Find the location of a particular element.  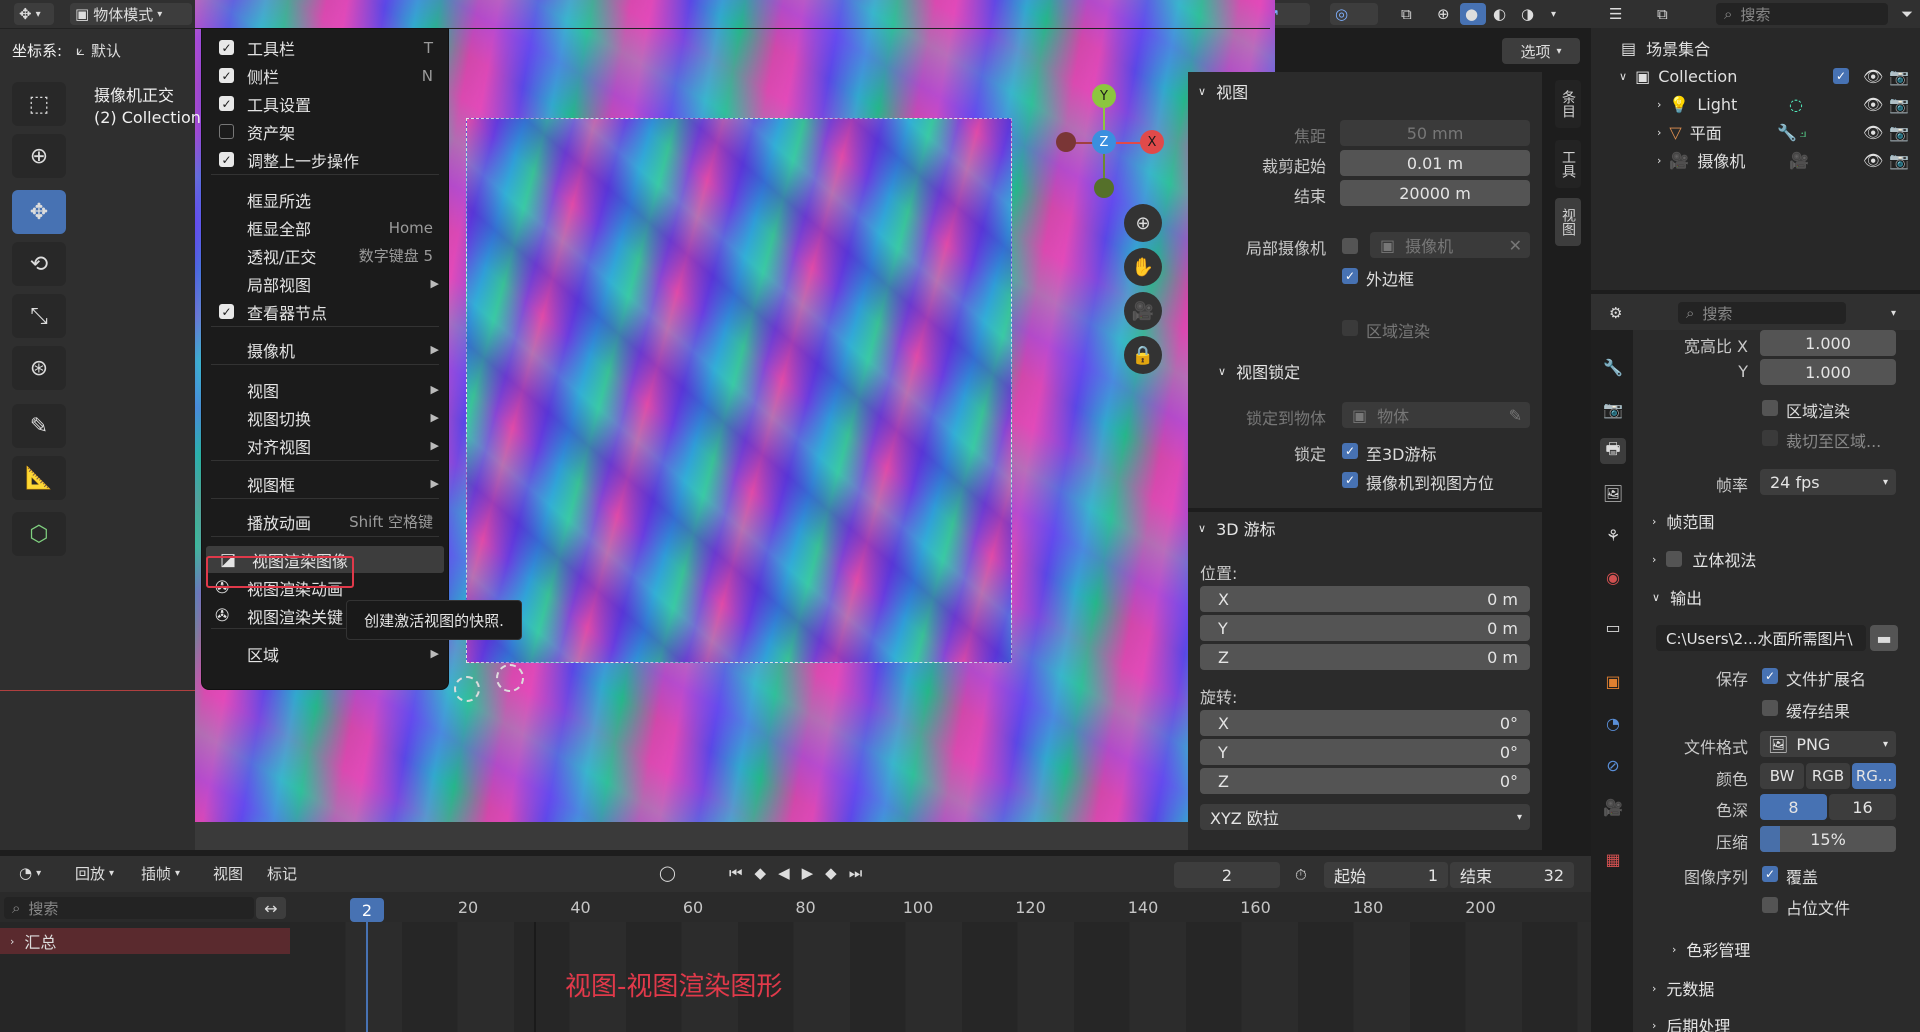

gizmo-neg-x is located at coordinates (1066, 142).